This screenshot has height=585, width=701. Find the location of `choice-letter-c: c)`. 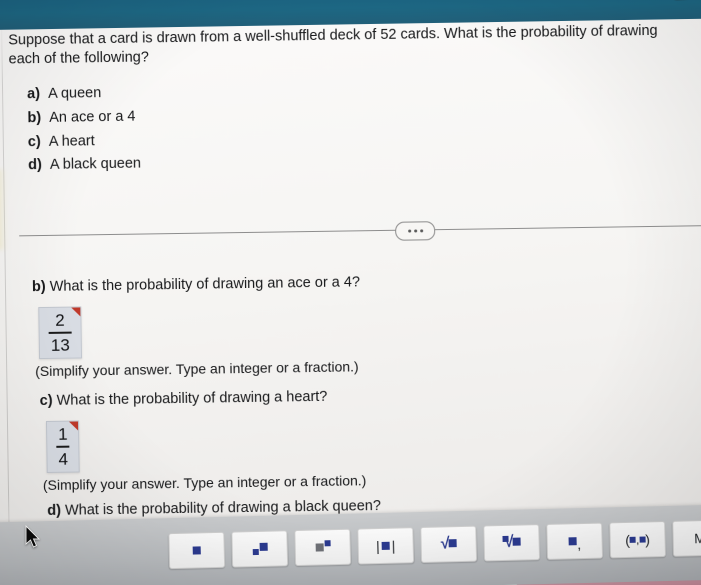

choice-letter-c: c) is located at coordinates (34, 141).